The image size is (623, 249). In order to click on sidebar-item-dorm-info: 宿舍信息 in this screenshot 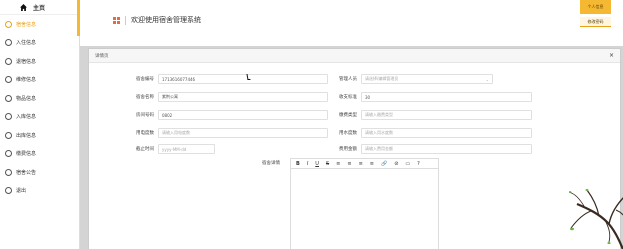, I will do `click(39, 24)`.